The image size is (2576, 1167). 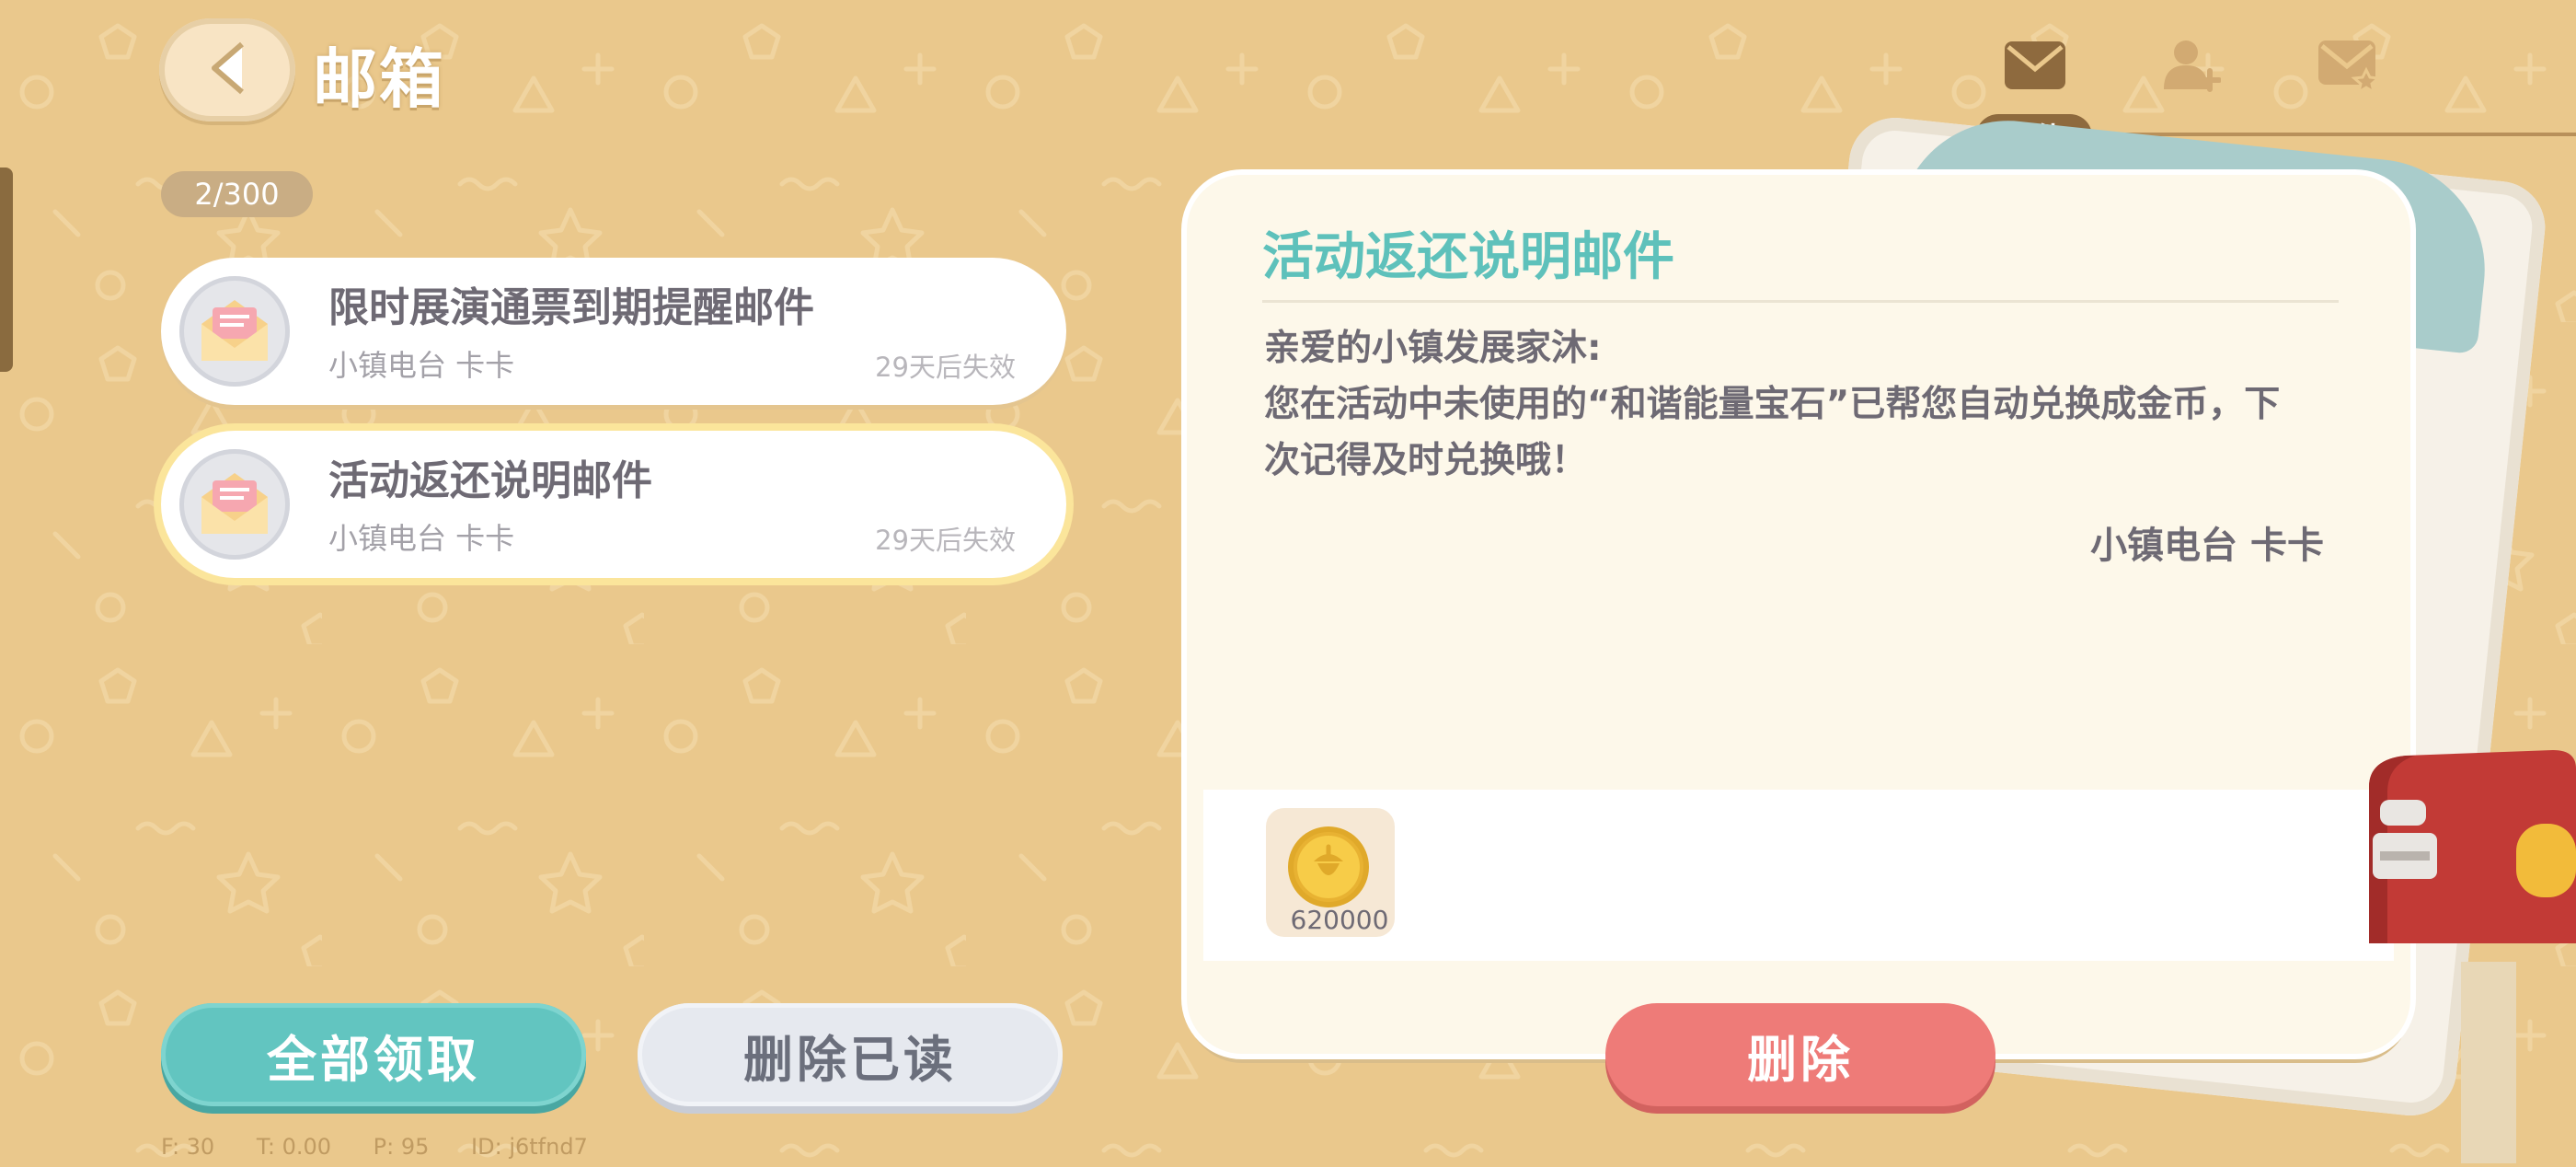 I want to click on envelope-star-icon, so click(x=2349, y=67).